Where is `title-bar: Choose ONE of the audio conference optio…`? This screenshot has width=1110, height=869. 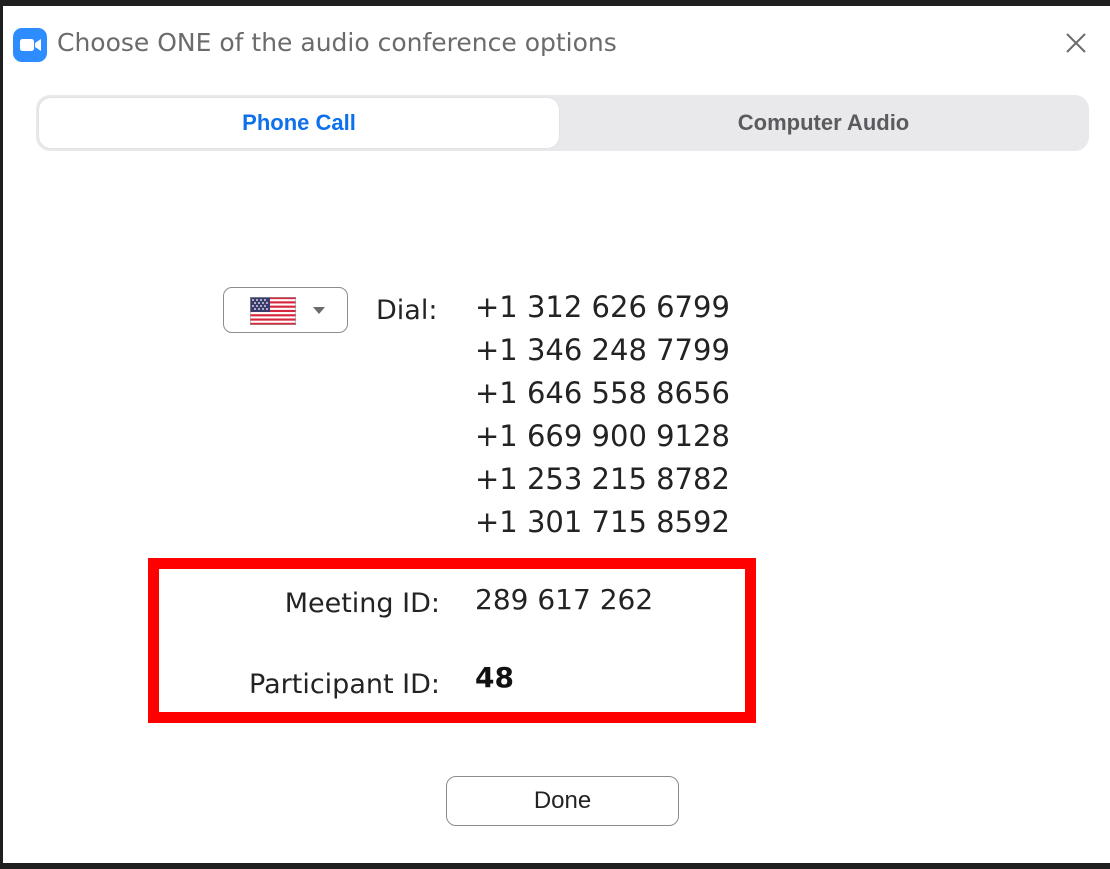 title-bar: Choose ONE of the audio conference optio… is located at coordinates (556, 41).